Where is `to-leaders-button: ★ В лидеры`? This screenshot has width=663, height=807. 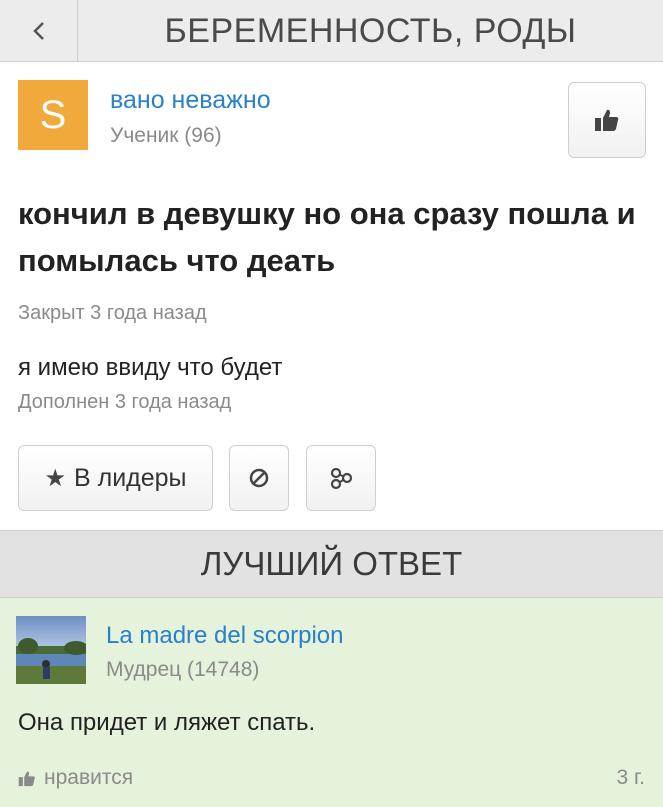 to-leaders-button: ★ В лидеры is located at coordinates (115, 478).